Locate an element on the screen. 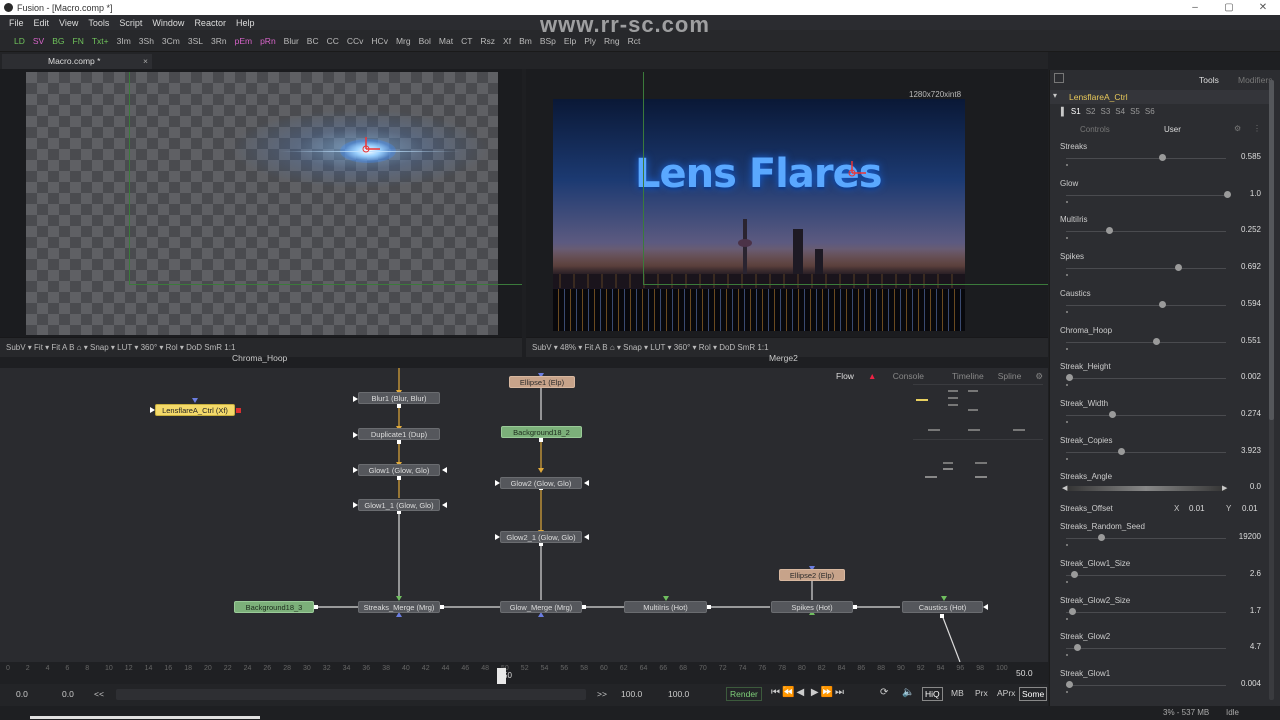 This screenshot has height=720, width=1280. more-icon: ⋮ is located at coordinates (1257, 128).